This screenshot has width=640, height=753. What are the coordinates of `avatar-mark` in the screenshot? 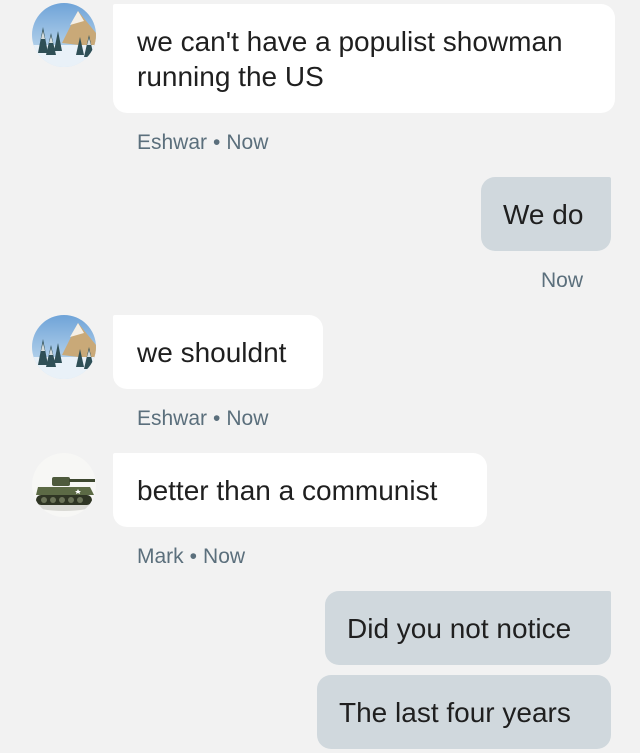 It's located at (64, 485).